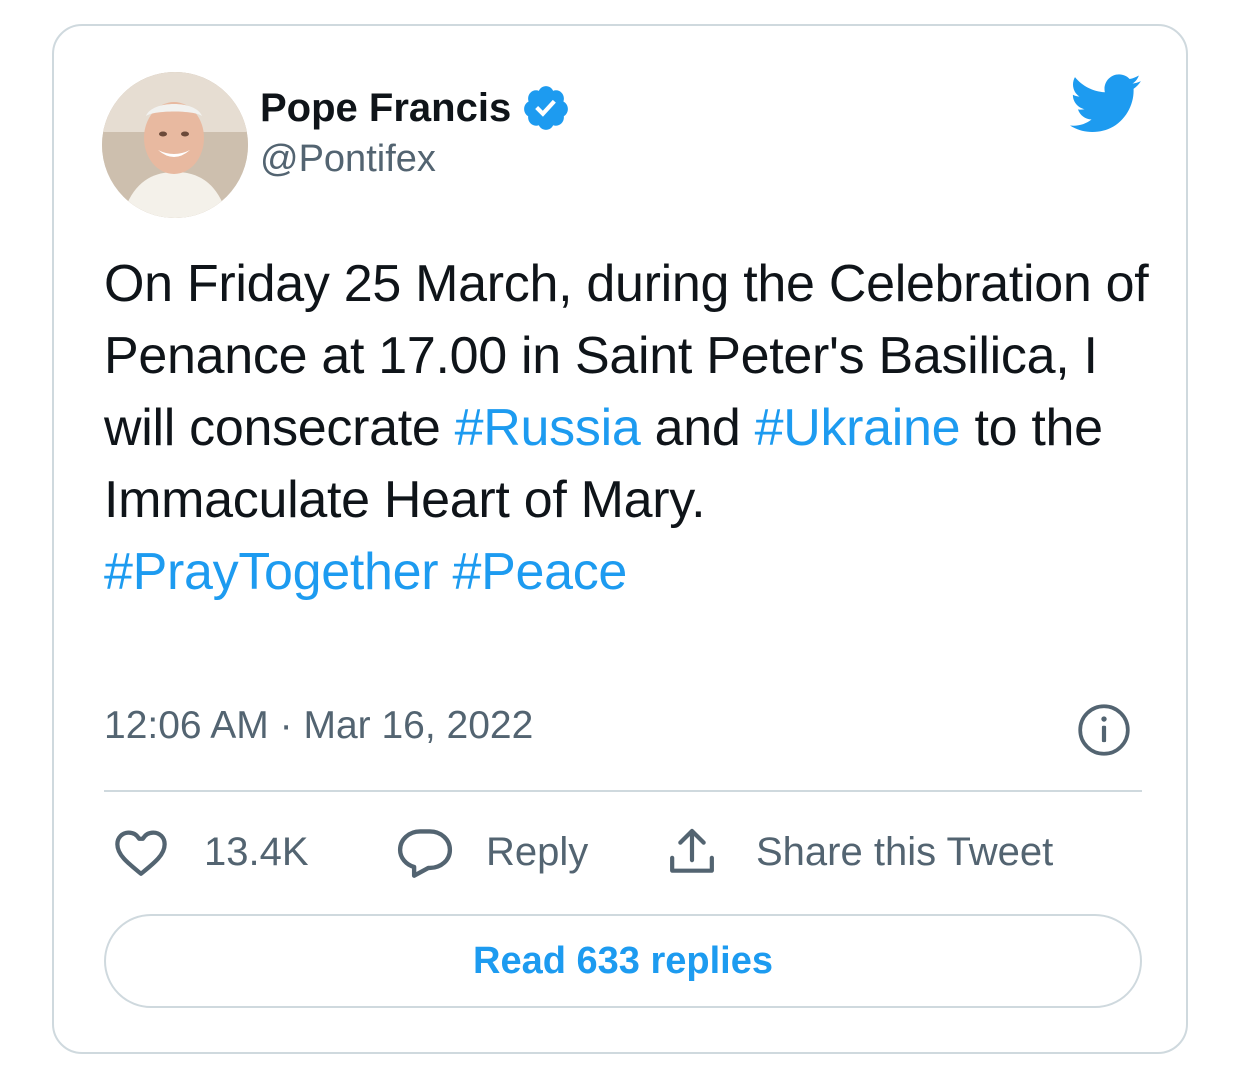  I want to click on tweet-text-segment: and, so click(697, 428).